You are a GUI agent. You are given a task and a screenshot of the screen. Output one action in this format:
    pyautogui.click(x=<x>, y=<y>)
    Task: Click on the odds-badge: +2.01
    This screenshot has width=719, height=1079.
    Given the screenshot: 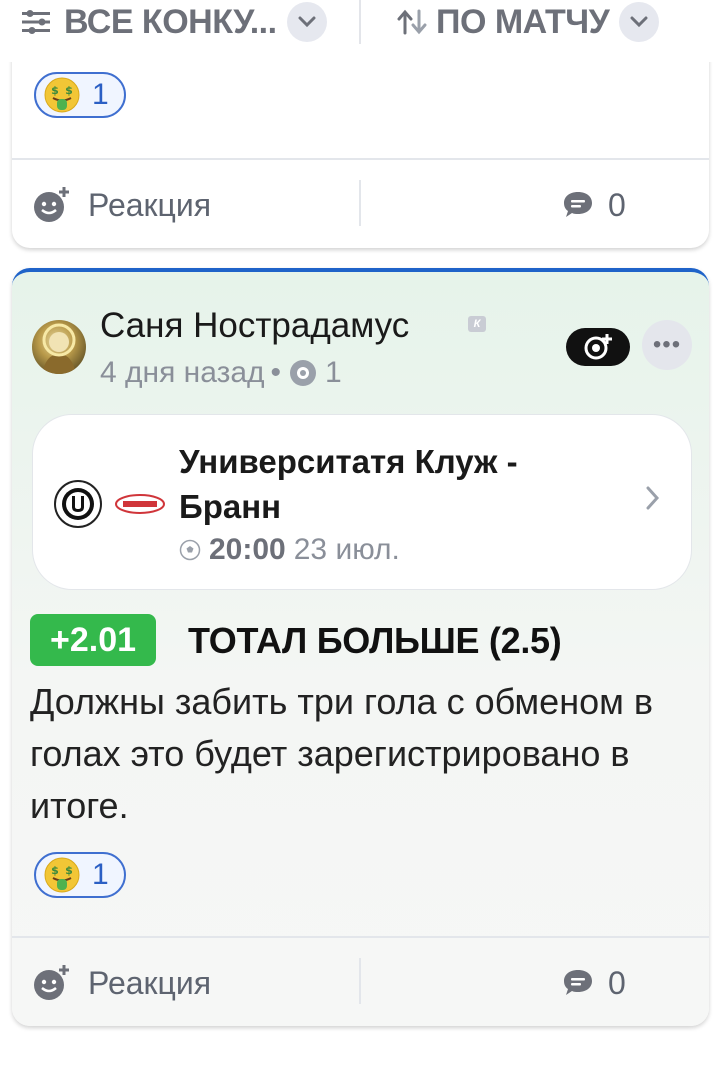 What is the action you would take?
    pyautogui.click(x=93, y=640)
    